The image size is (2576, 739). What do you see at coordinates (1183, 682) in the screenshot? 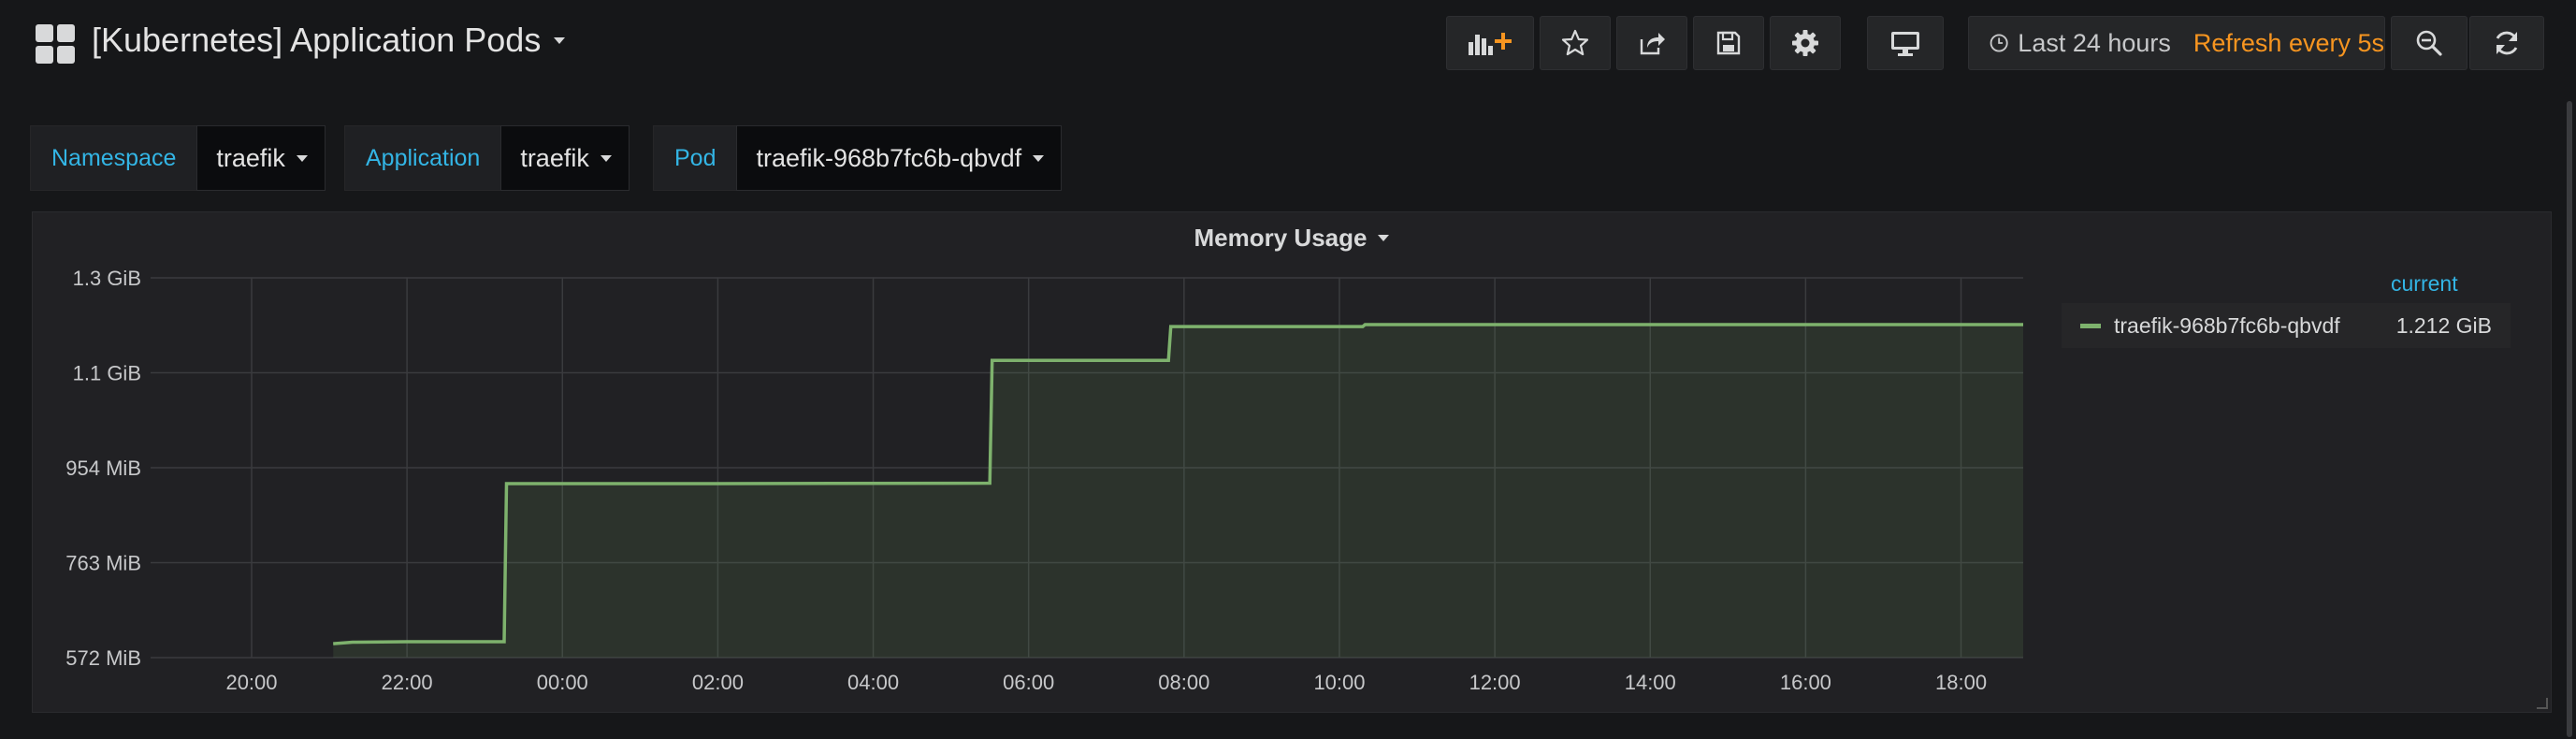
I see `x-tick-label: 08:00` at bounding box center [1183, 682].